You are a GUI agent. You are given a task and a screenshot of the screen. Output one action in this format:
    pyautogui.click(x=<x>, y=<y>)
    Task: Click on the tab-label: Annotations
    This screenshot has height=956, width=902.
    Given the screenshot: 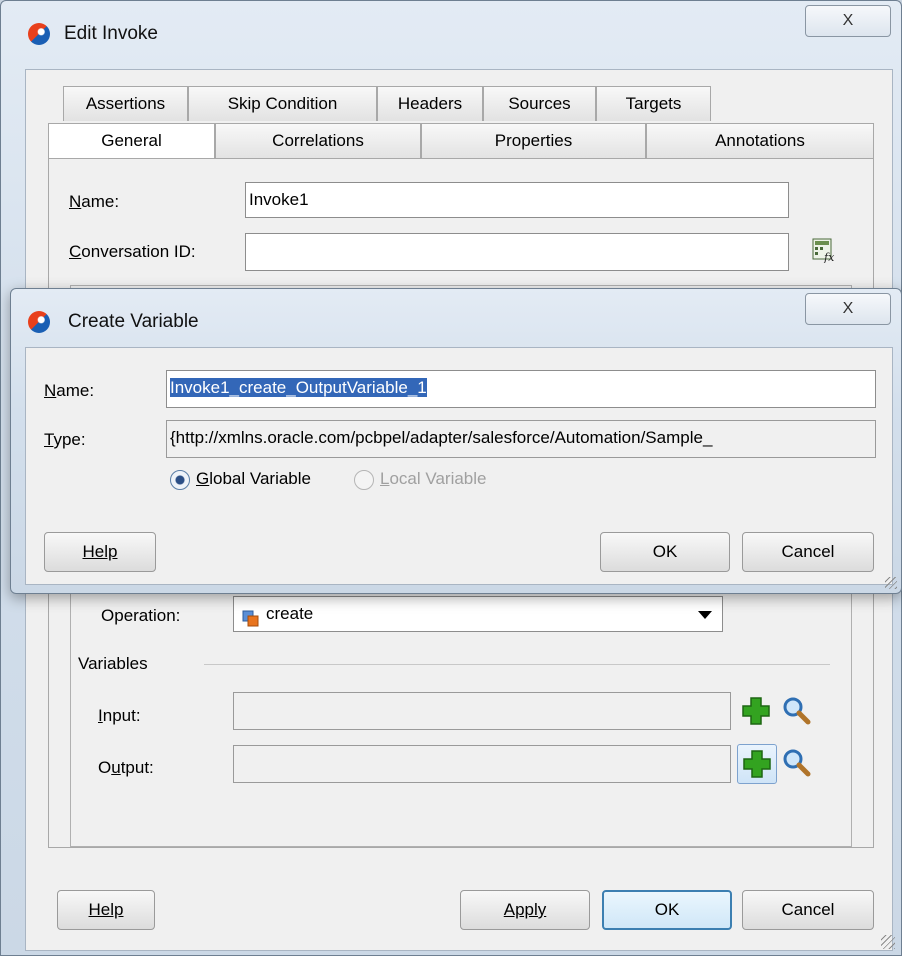 What is the action you would take?
    pyautogui.click(x=760, y=140)
    